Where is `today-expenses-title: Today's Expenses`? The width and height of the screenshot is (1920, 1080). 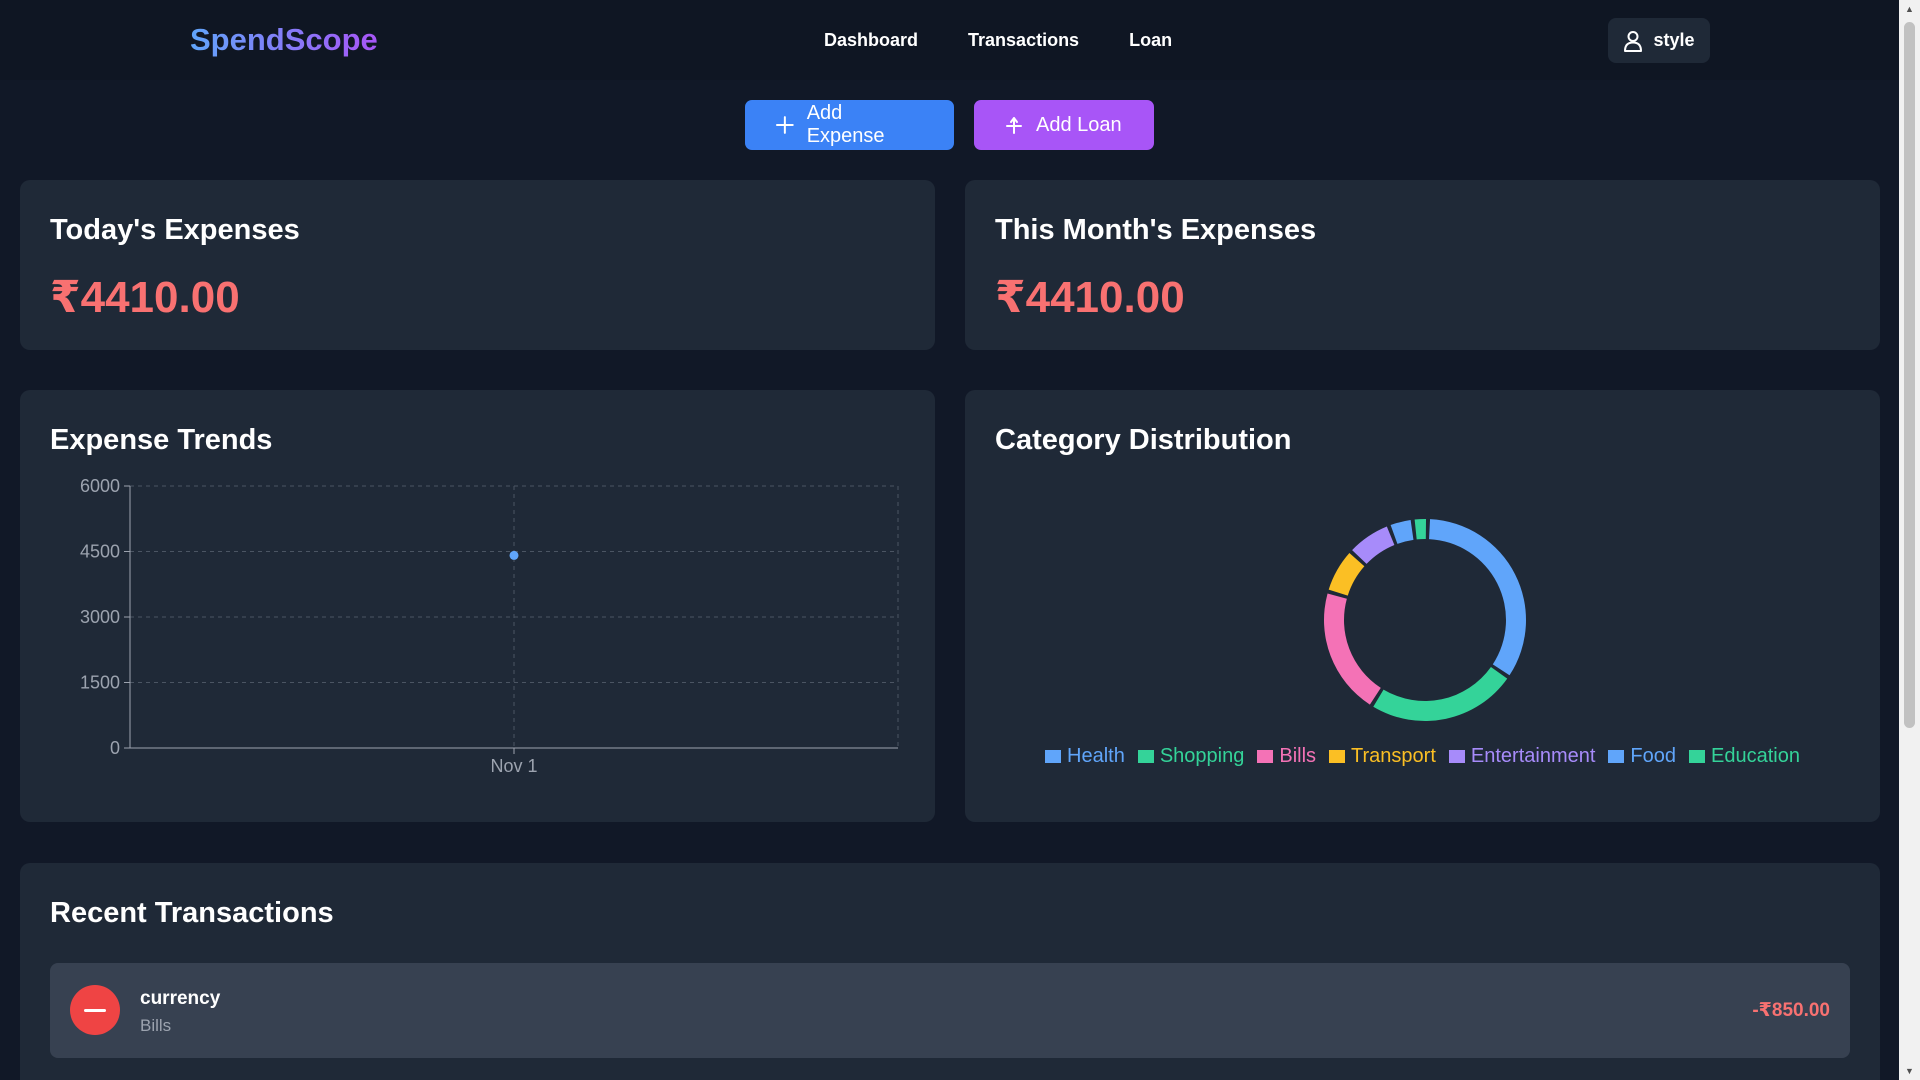
today-expenses-title: Today's Expenses is located at coordinates (175, 230).